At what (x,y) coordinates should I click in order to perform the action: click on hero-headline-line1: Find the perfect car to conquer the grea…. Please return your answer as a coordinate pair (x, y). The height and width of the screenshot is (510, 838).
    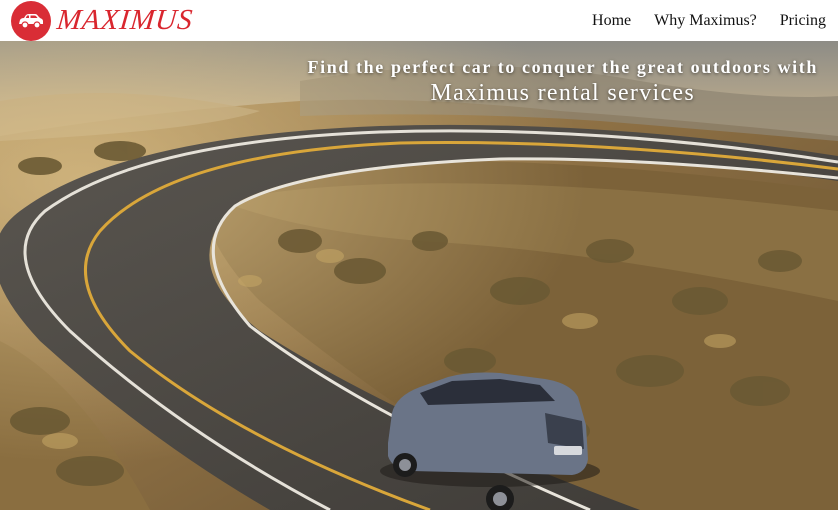
    Looking at the image, I should click on (562, 67).